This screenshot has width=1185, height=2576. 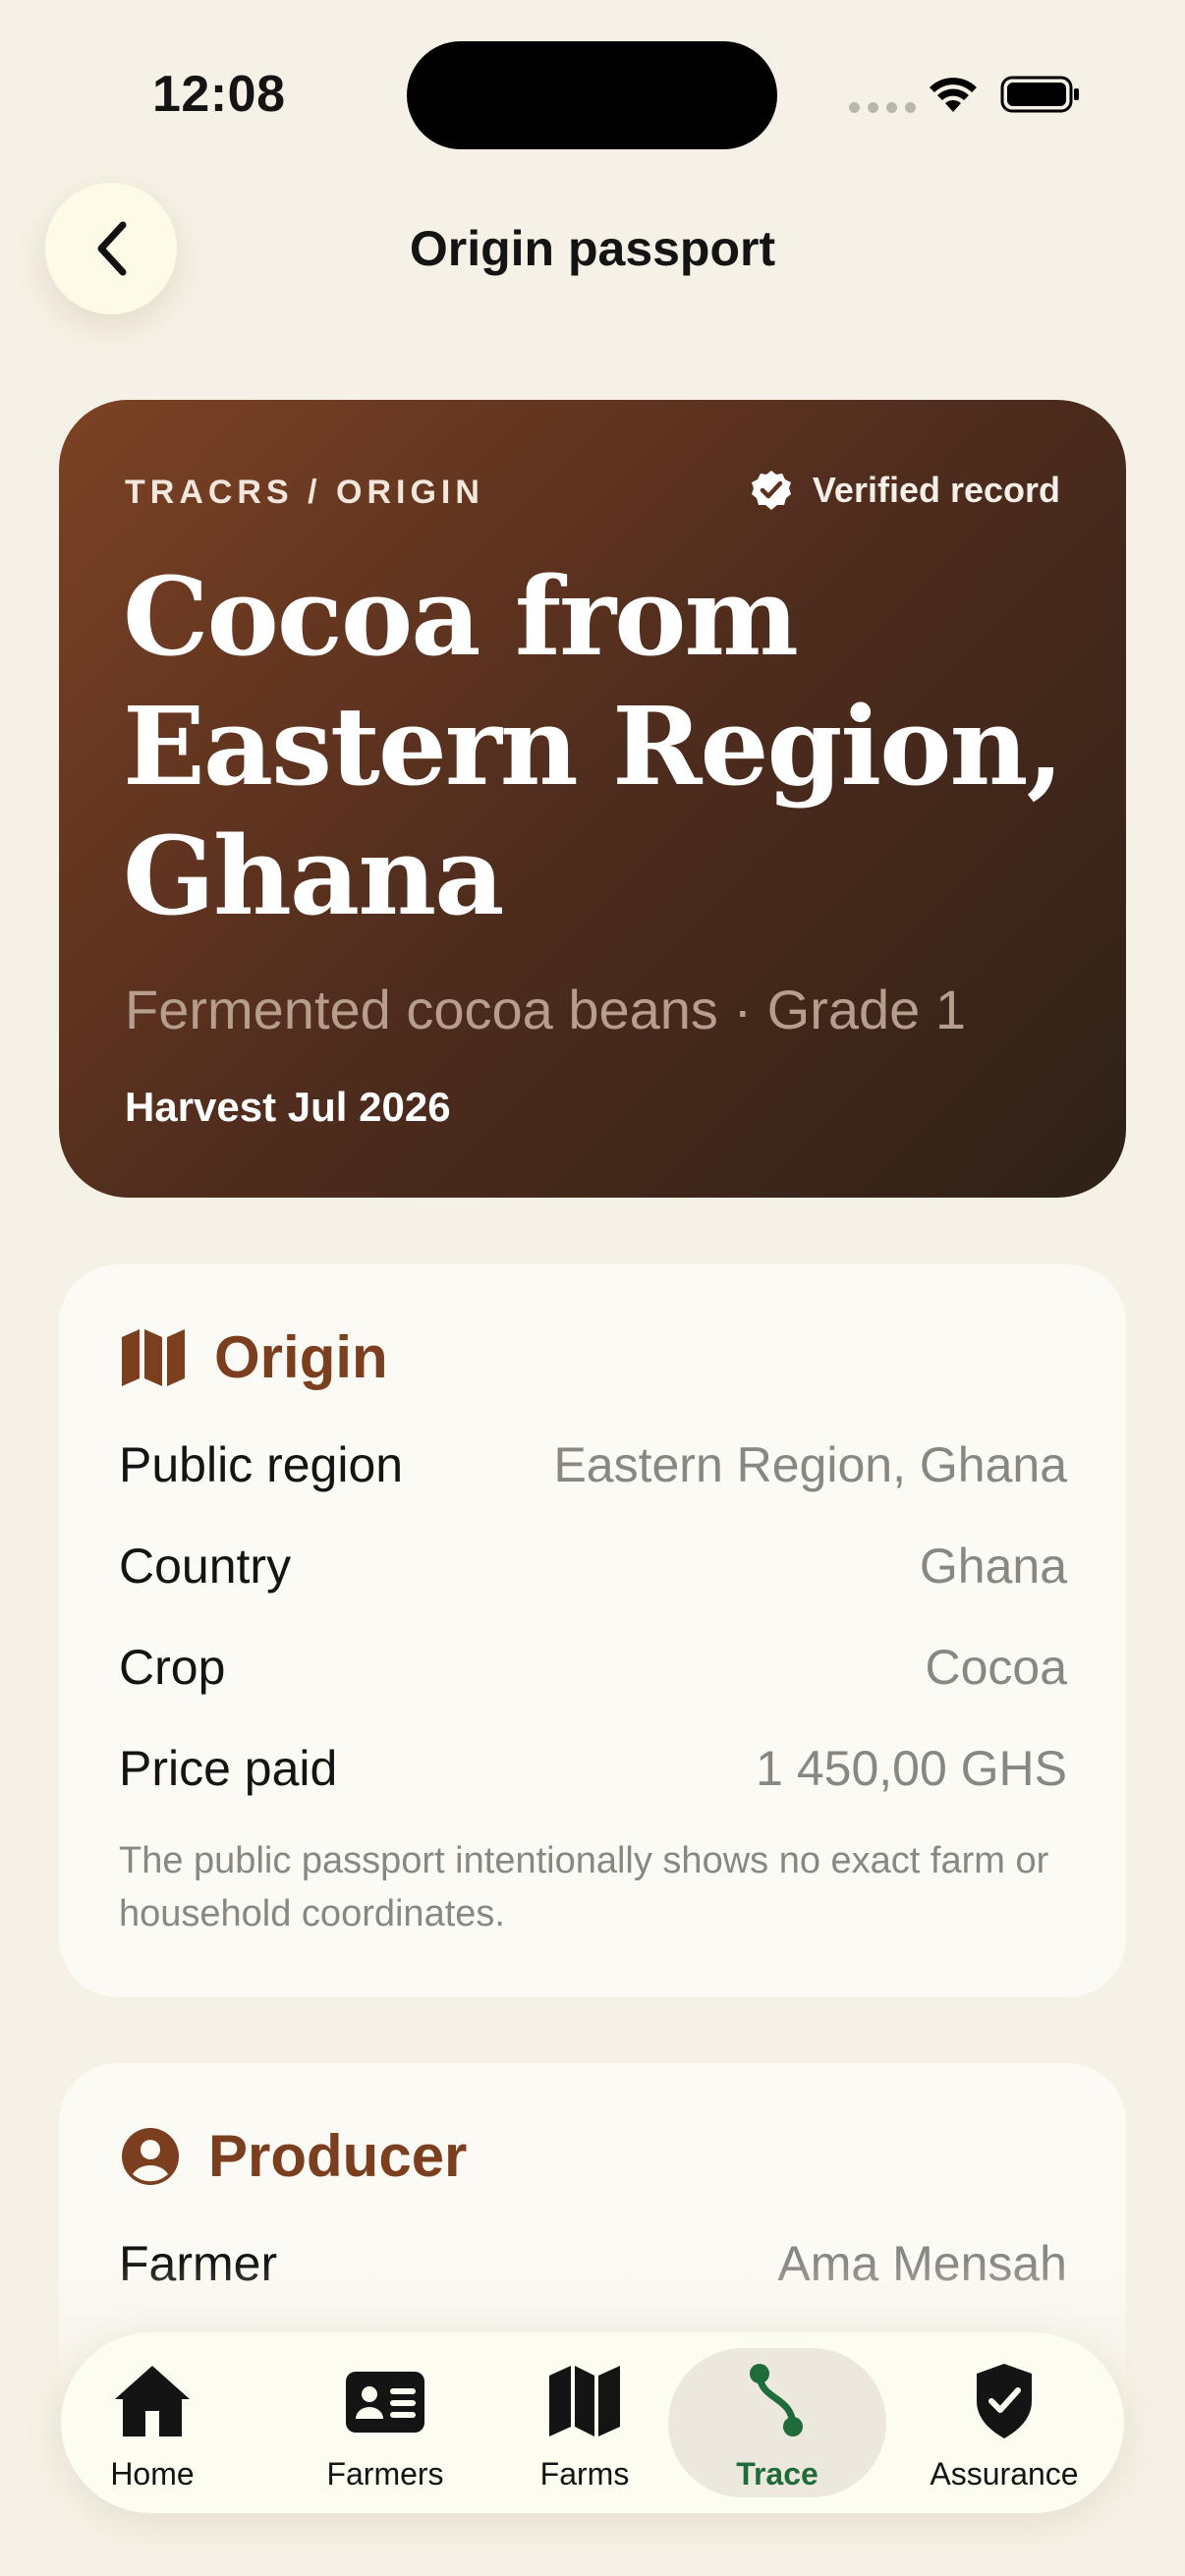 What do you see at coordinates (1005, 2401) in the screenshot?
I see `shield-check-icon` at bounding box center [1005, 2401].